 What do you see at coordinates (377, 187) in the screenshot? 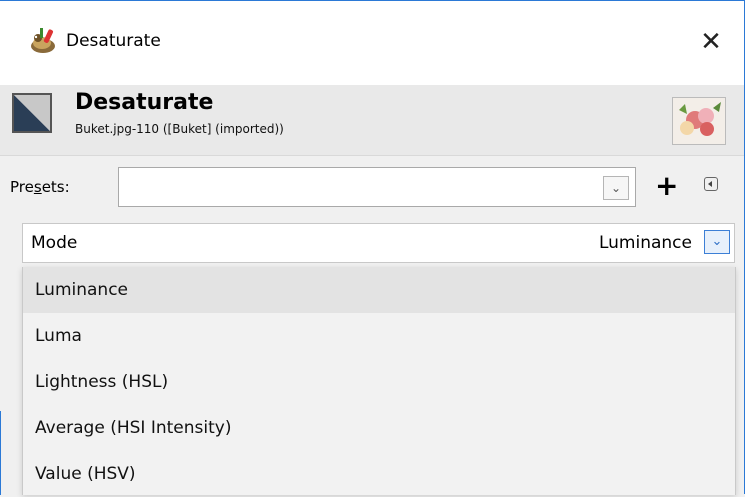
I see `presets-combo: ⌄` at bounding box center [377, 187].